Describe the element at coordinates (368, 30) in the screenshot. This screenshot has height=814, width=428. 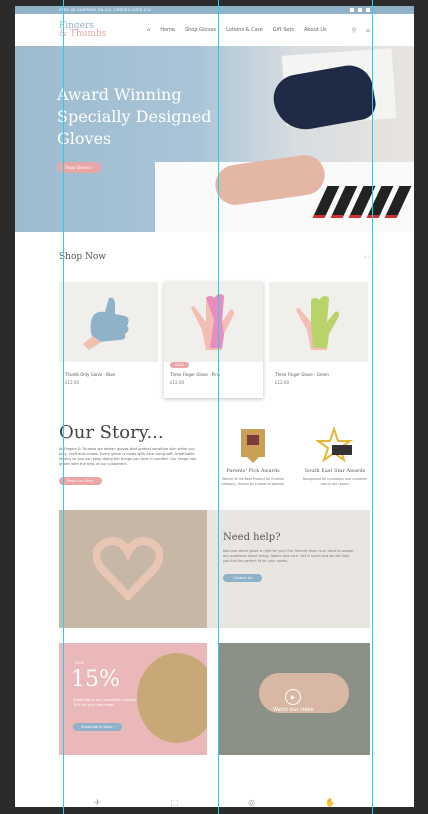
I see `cart-icon: ⌂` at that location.